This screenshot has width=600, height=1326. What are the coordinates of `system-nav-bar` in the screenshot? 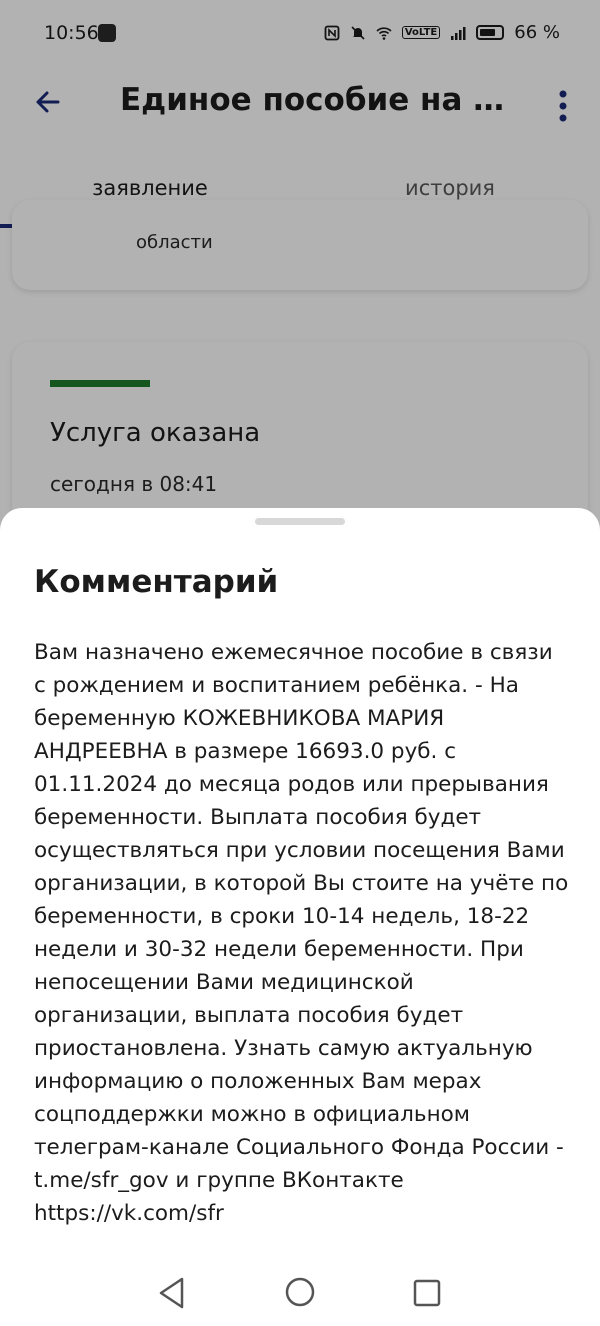 It's located at (300, 1292).